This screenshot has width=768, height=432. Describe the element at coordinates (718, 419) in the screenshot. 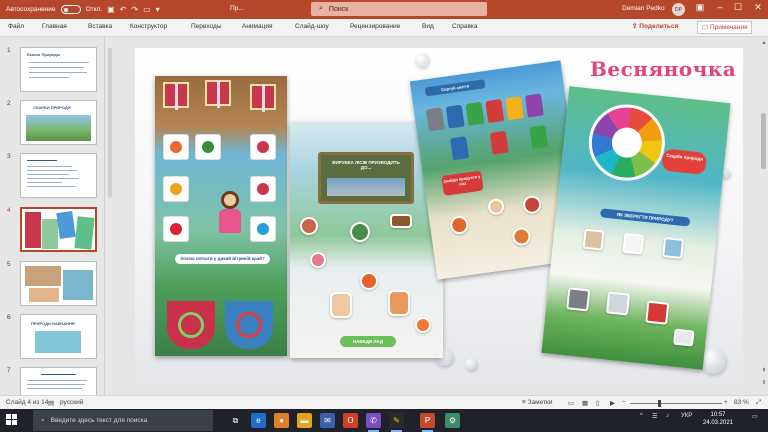

I see `taskbar-clock: 10:57 24.03.2021` at that location.